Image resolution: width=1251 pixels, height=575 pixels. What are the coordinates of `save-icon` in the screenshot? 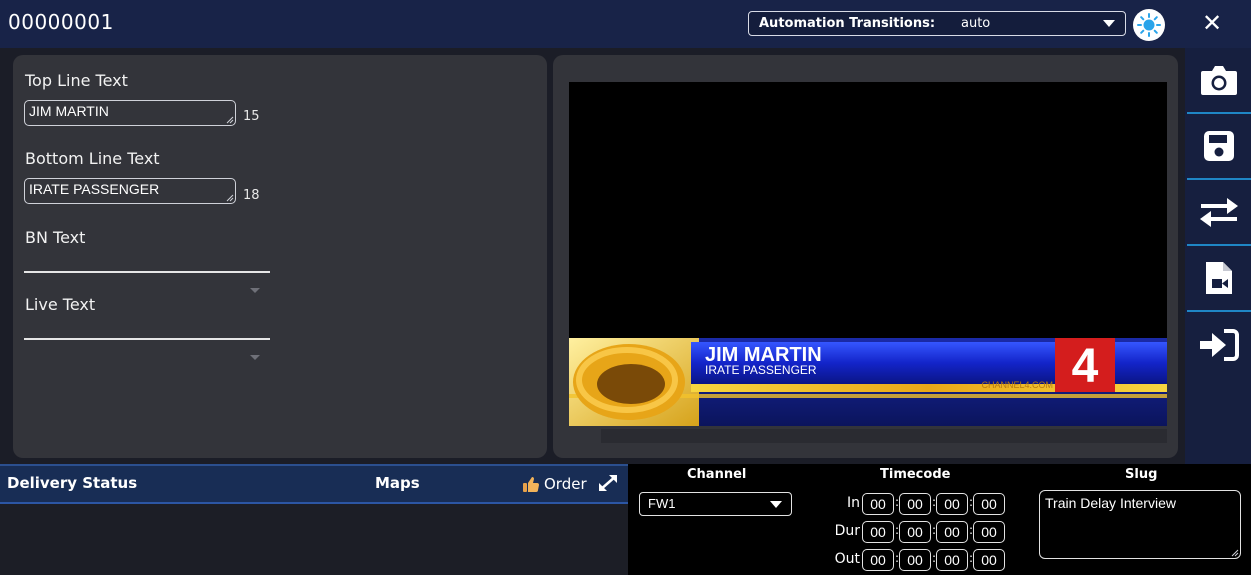 It's located at (1219, 146).